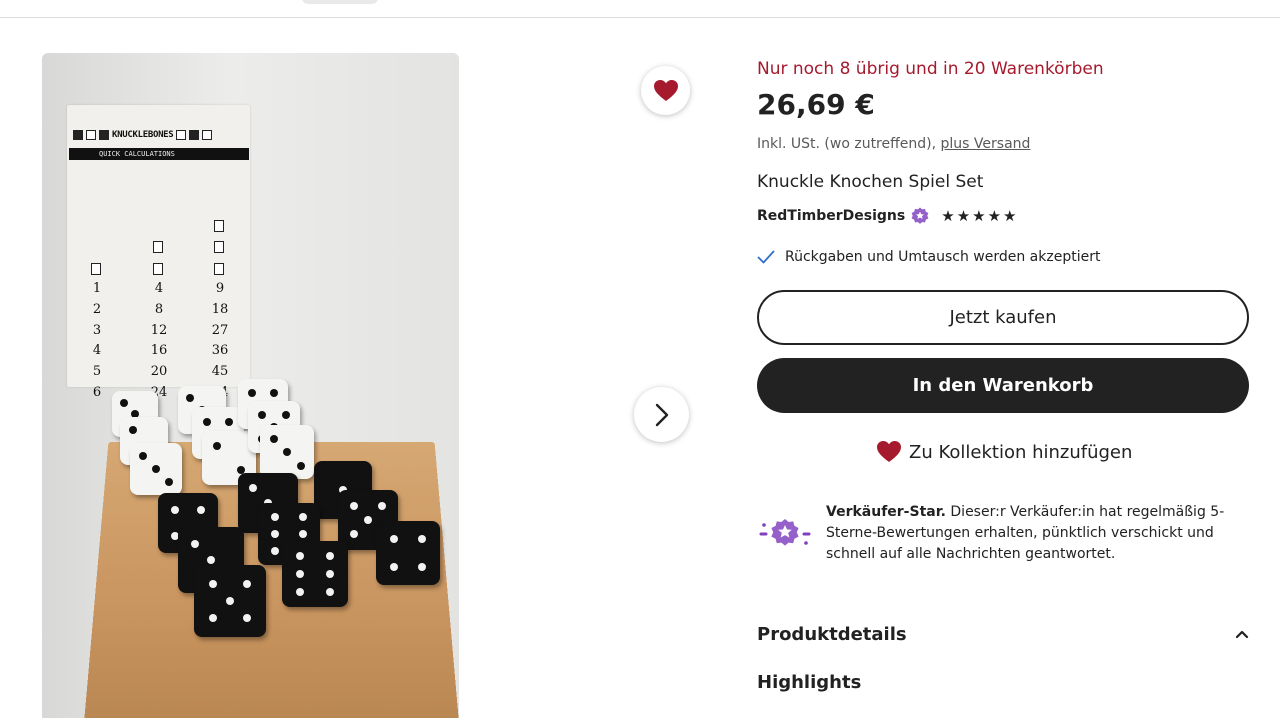 This screenshot has height=718, width=1280. What do you see at coordinates (97, 392) in the screenshot?
I see `card-number: 6` at bounding box center [97, 392].